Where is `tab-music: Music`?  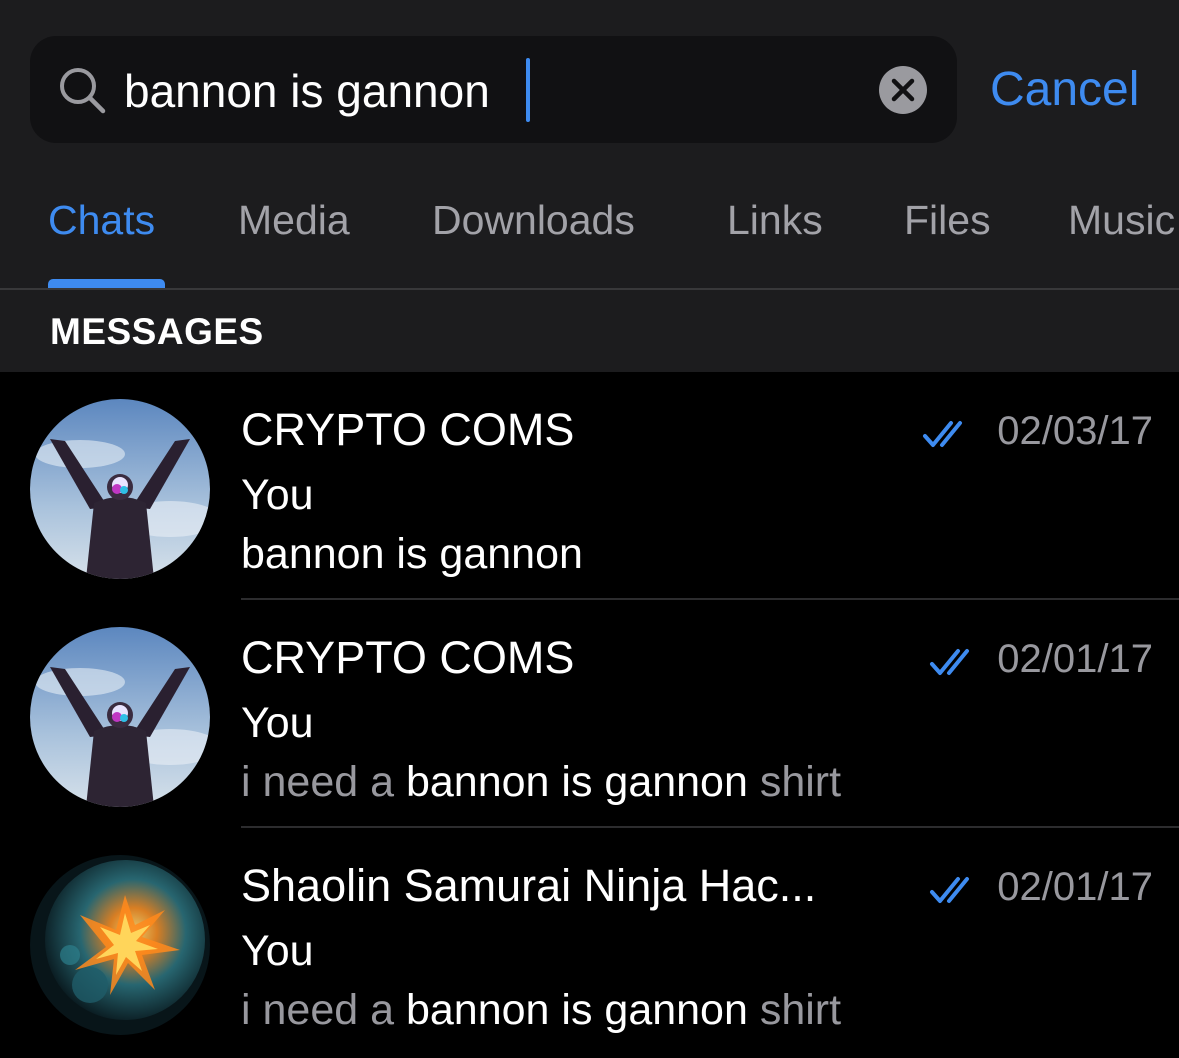 tab-music: Music is located at coordinates (1121, 220).